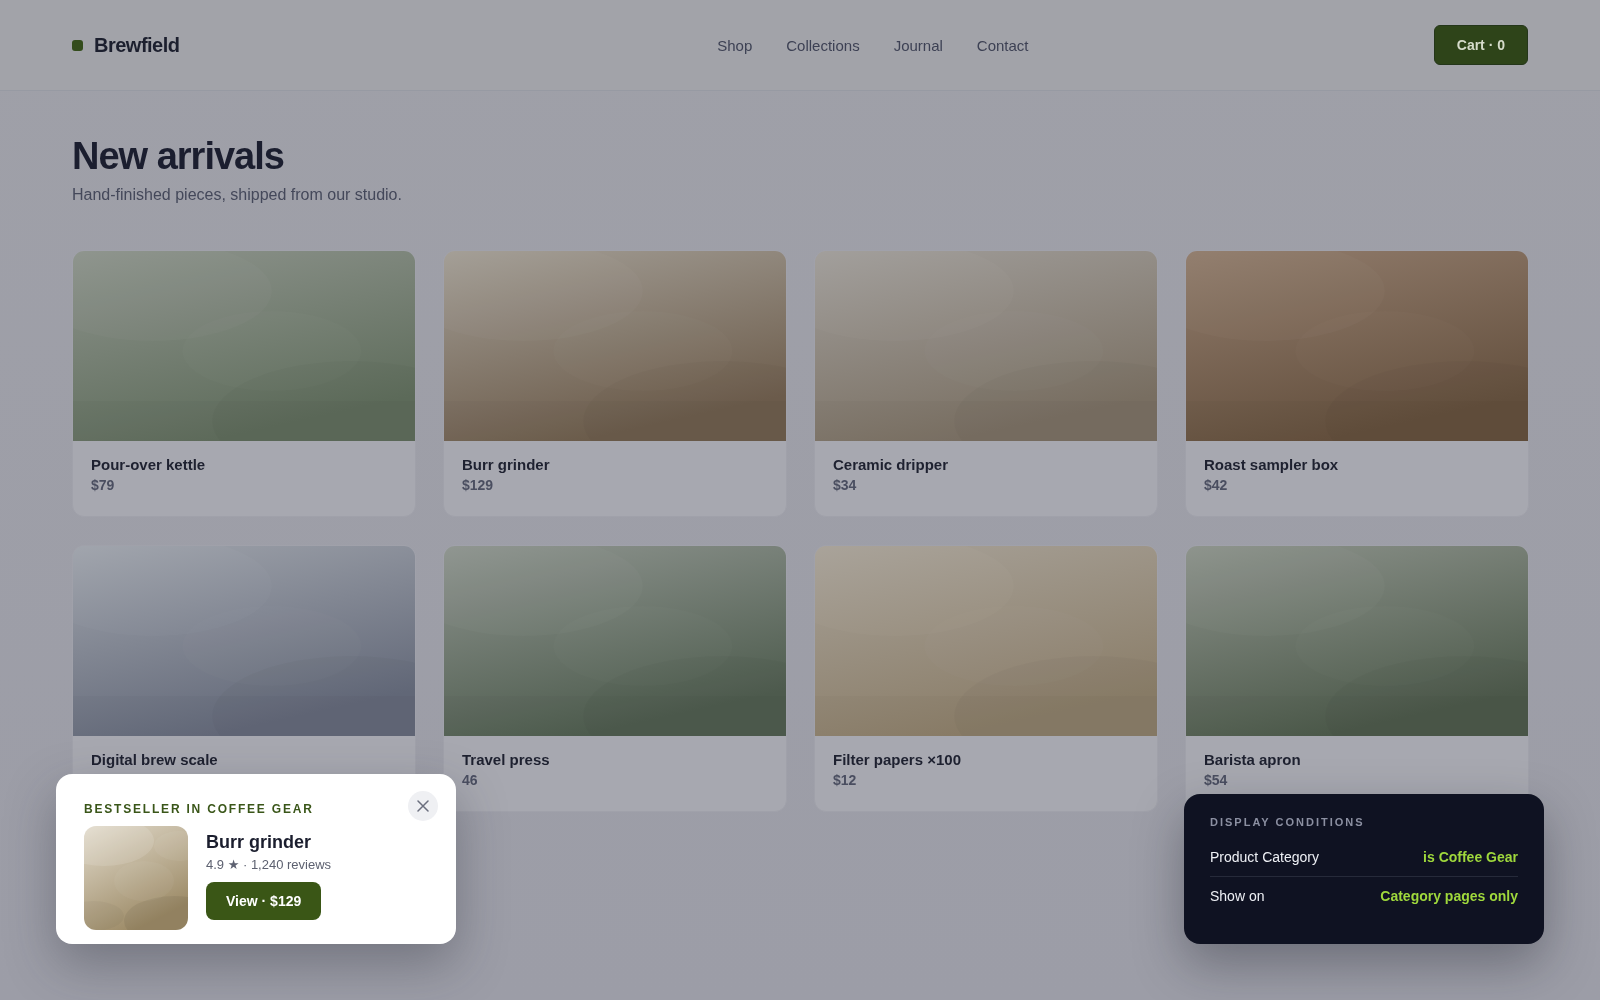 The width and height of the screenshot is (1600, 1000). Describe the element at coordinates (615, 383) in the screenshot. I see `product-card: Burr grinder $129` at that location.